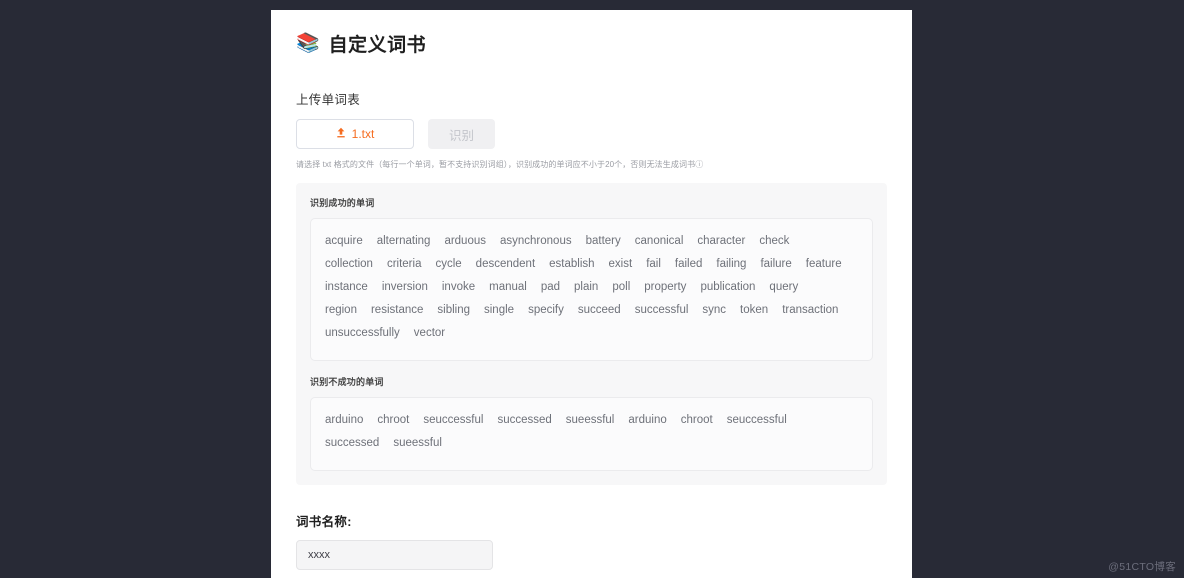 The height and width of the screenshot is (578, 1184). Describe the element at coordinates (591, 43) in the screenshot. I see `page-title: 📚 自定义词书` at that location.